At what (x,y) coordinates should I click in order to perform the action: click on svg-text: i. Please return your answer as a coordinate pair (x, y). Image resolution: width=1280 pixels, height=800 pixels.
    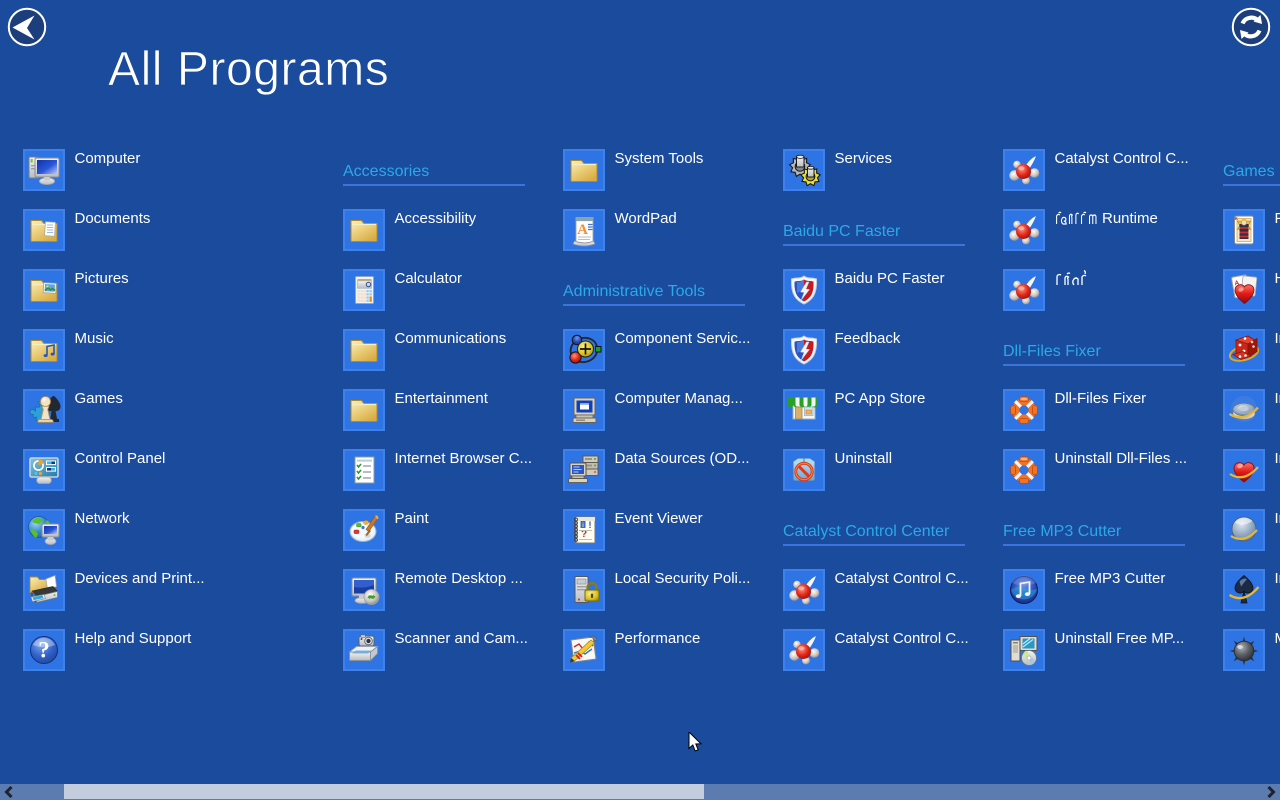
    Looking at the image, I should click on (583, 525).